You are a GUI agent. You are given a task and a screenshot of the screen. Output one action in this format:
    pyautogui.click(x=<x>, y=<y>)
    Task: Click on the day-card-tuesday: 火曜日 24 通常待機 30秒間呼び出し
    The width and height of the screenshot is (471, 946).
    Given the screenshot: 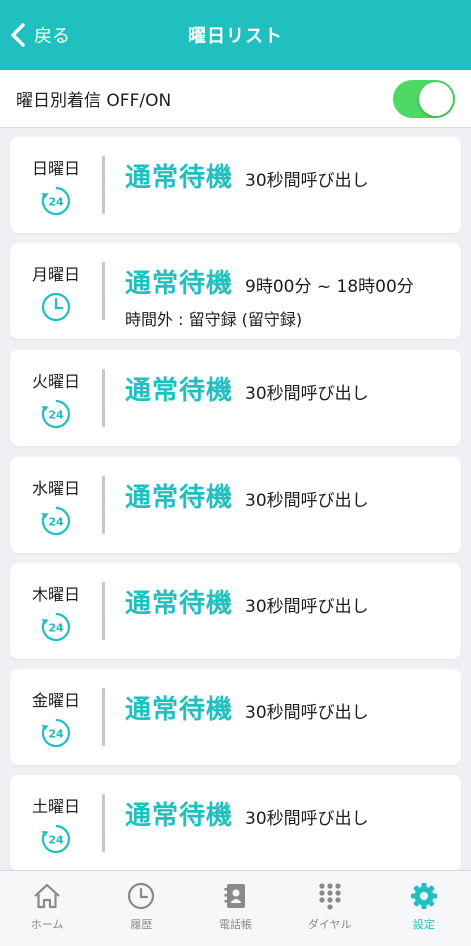 What is the action you would take?
    pyautogui.click(x=235, y=398)
    